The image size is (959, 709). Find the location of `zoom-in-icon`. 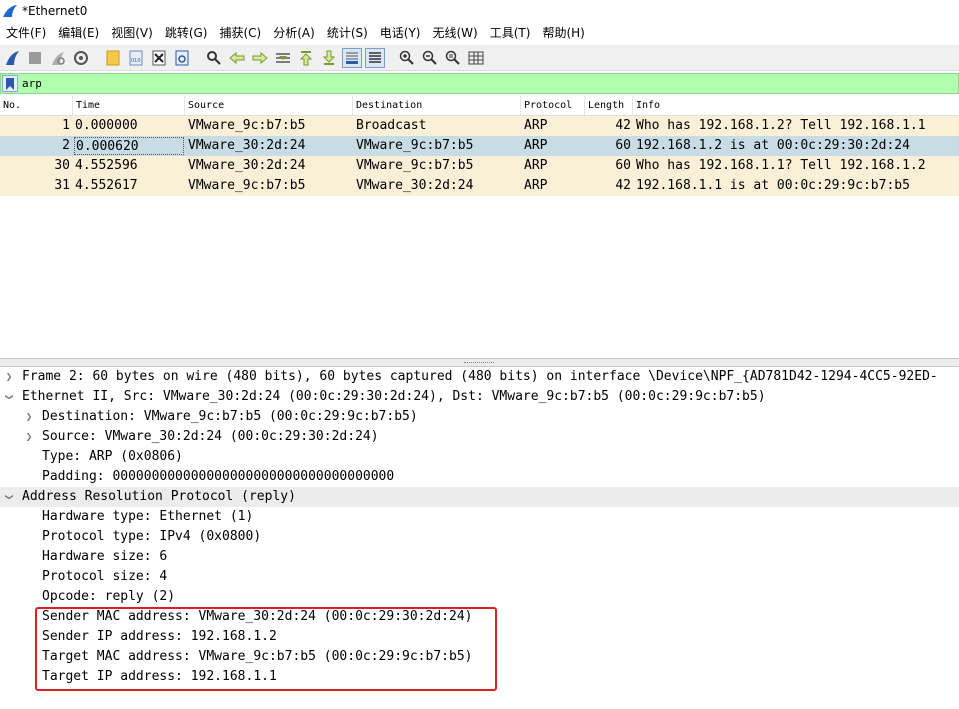

zoom-in-icon is located at coordinates (407, 58).